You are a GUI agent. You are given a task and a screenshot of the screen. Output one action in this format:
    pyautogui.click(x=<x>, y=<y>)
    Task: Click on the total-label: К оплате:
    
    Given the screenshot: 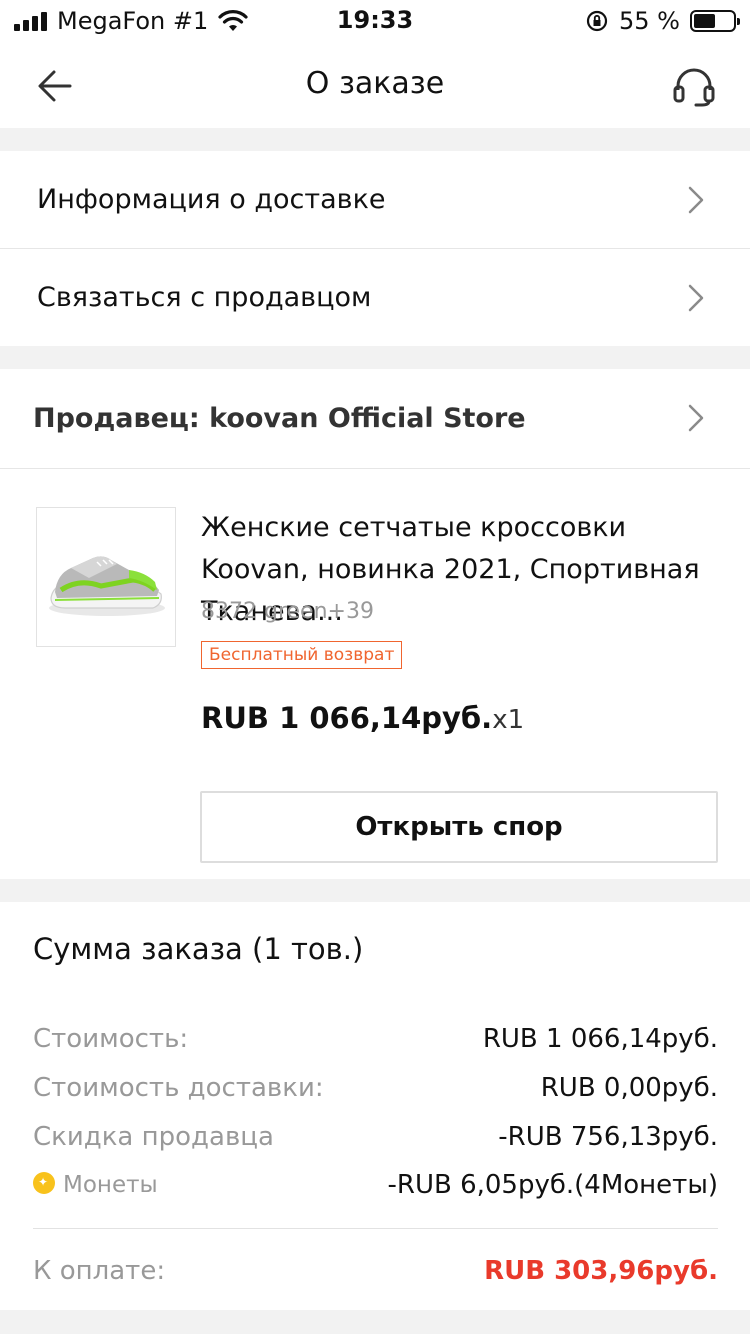 What is the action you would take?
    pyautogui.click(x=99, y=1271)
    